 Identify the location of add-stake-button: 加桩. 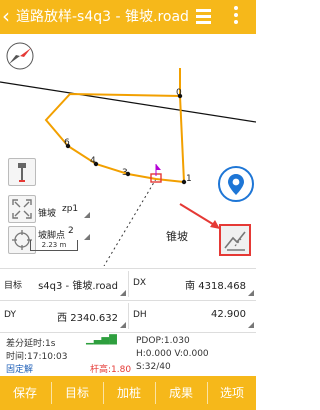
(129, 393).